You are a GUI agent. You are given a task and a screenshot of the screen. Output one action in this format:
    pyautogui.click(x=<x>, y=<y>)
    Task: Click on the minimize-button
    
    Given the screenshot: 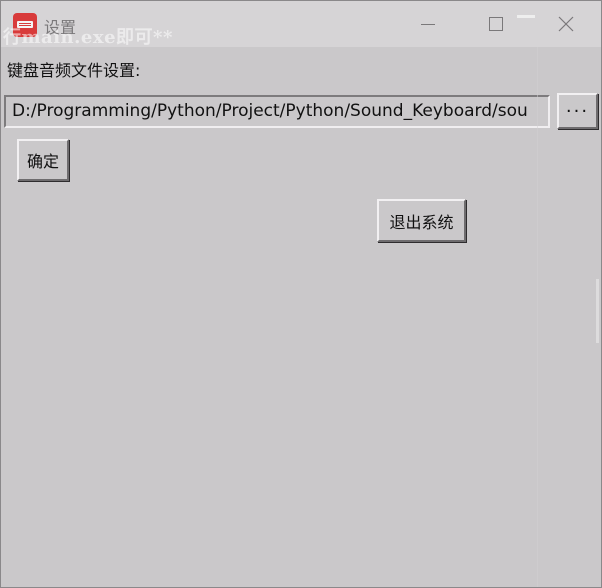 What is the action you would take?
    pyautogui.click(x=428, y=24)
    